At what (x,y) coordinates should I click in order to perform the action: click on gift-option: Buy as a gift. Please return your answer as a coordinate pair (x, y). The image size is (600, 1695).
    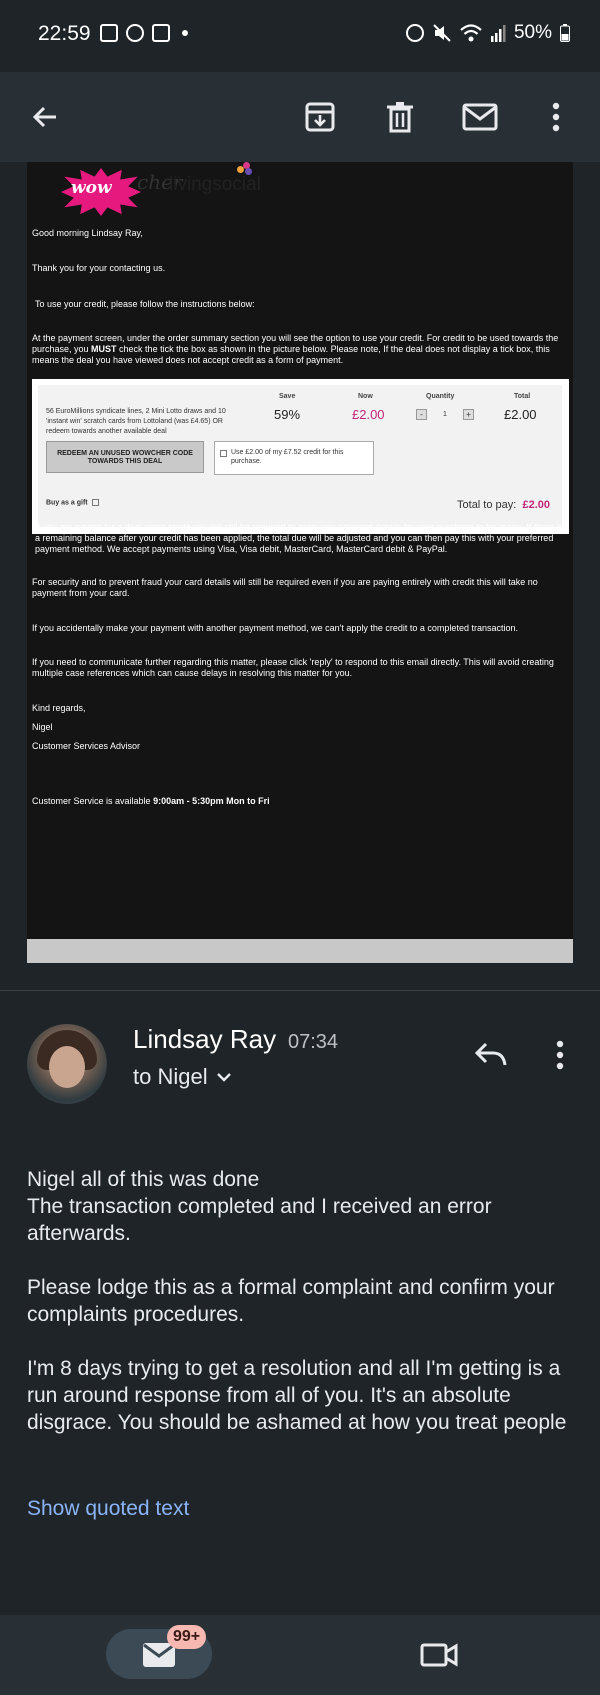
    Looking at the image, I should click on (72, 502).